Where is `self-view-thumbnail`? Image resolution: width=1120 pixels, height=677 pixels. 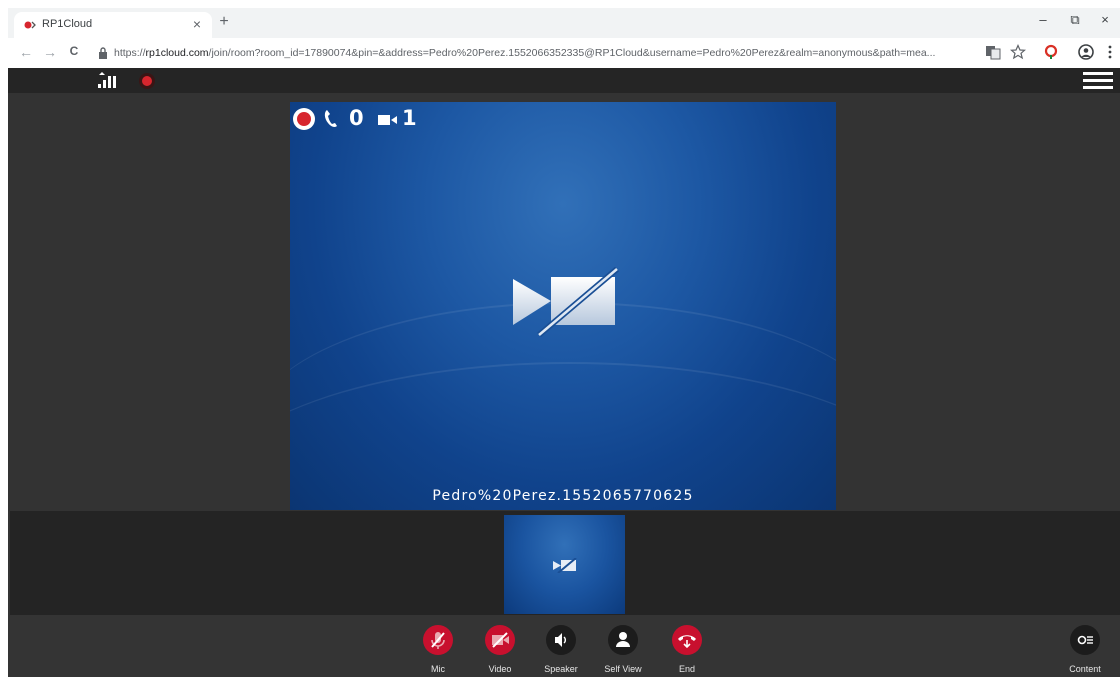
self-view-thumbnail is located at coordinates (564, 564).